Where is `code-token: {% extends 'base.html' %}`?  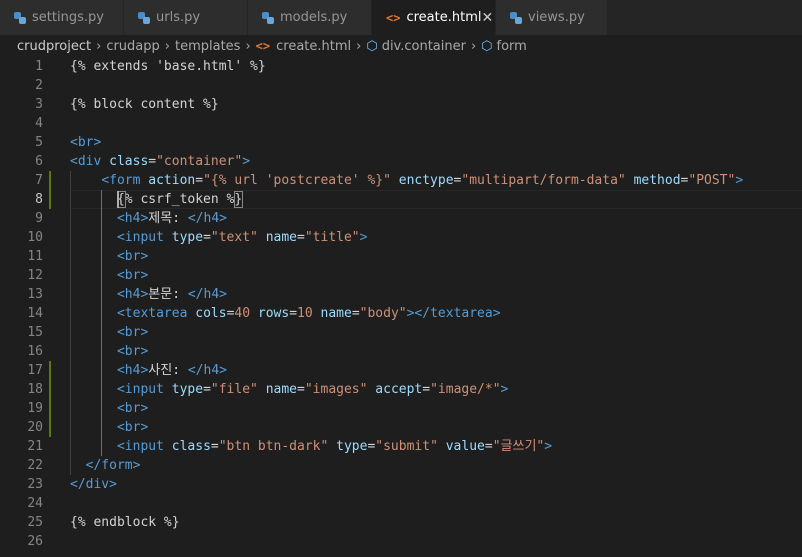
code-token: {% extends 'base.html' %} is located at coordinates (168, 66).